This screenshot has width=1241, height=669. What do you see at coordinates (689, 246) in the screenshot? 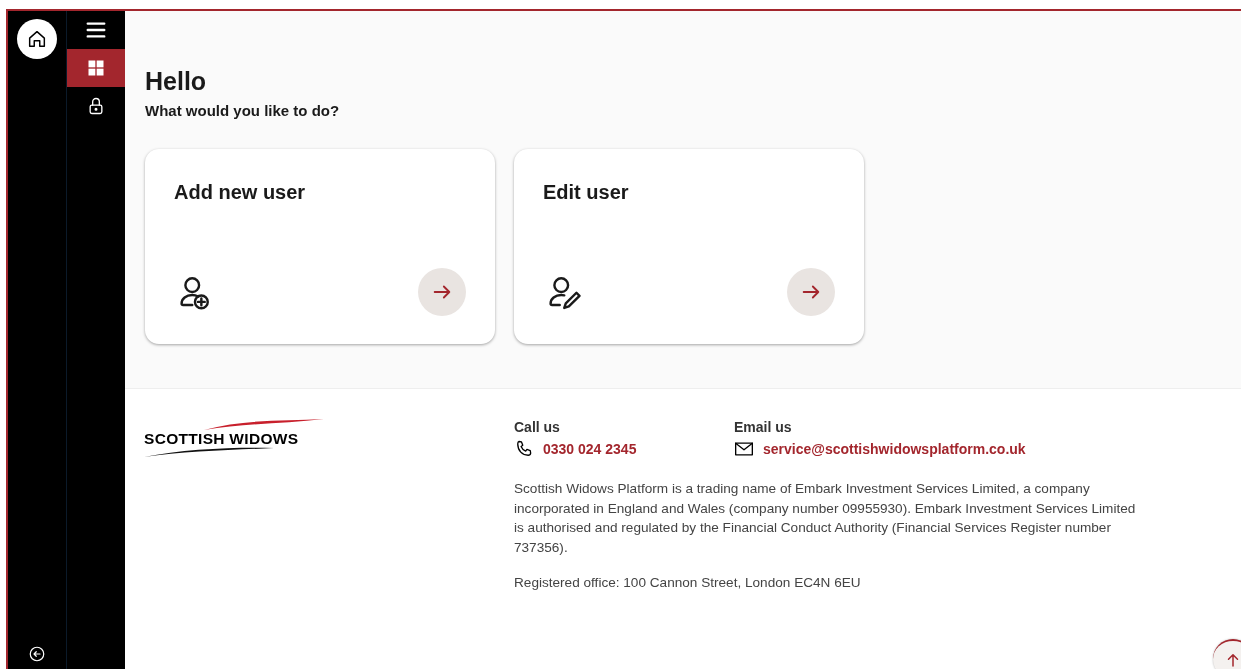
I see `action-card: Edit user` at bounding box center [689, 246].